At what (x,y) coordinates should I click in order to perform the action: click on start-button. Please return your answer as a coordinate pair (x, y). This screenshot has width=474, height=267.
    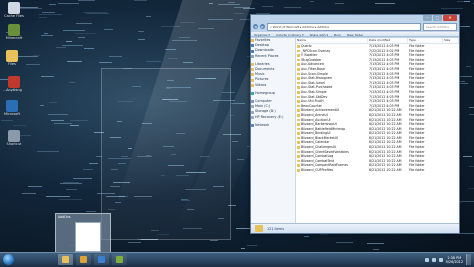
    Looking at the image, I should click on (8, 259).